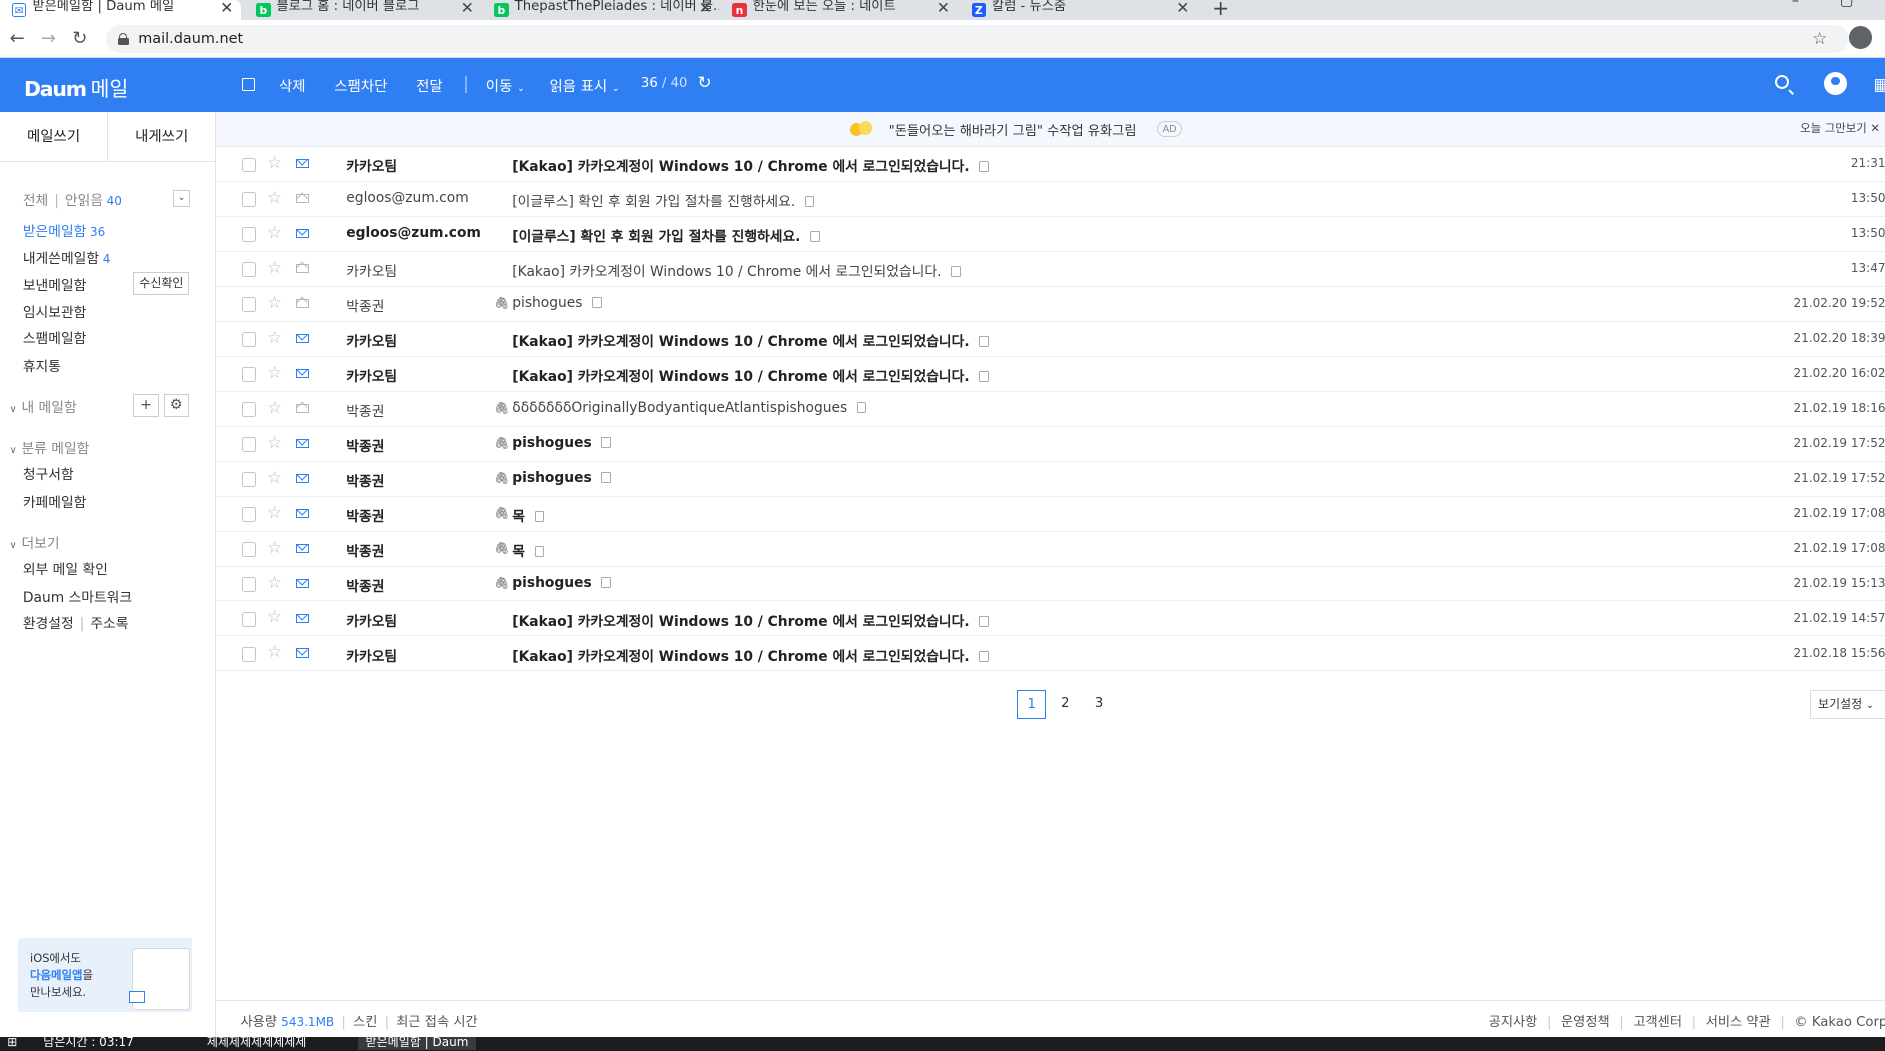  What do you see at coordinates (704, 82) in the screenshot?
I see `refresh-icon: ↻` at bounding box center [704, 82].